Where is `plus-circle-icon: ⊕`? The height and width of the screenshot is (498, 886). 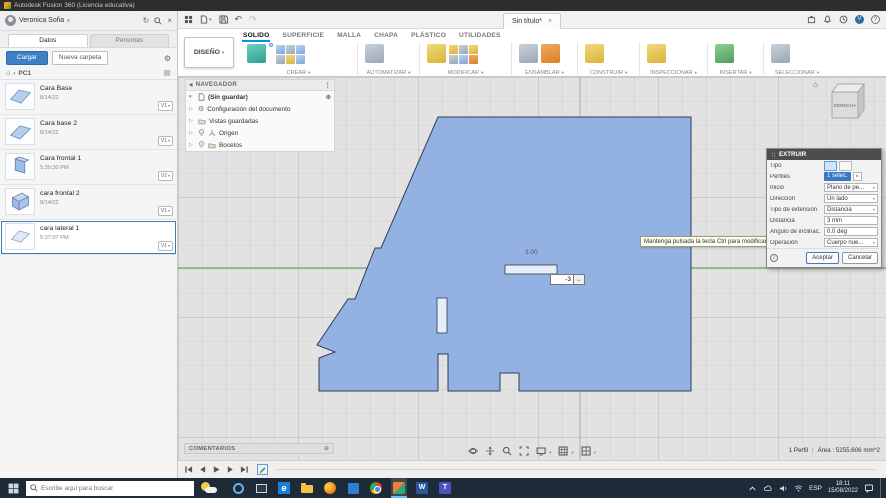 plus-circle-icon: ⊕ is located at coordinates (328, 97).